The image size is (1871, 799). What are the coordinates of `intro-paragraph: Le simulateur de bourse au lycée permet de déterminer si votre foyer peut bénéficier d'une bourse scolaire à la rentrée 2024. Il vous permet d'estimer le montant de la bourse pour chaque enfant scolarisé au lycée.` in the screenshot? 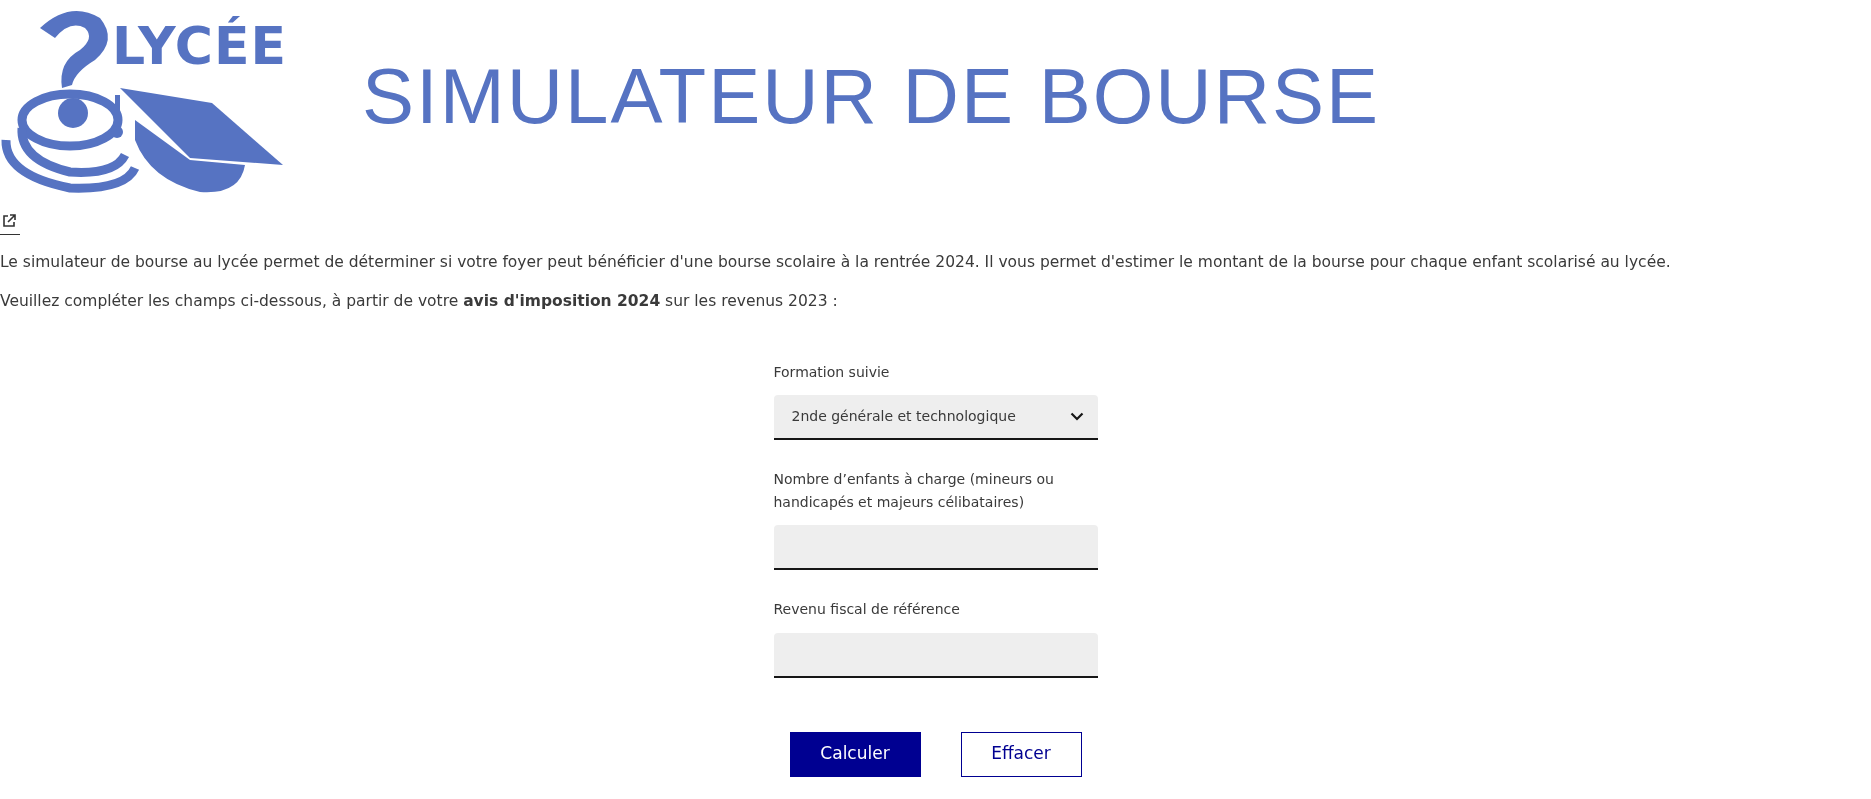 It's located at (836, 262).